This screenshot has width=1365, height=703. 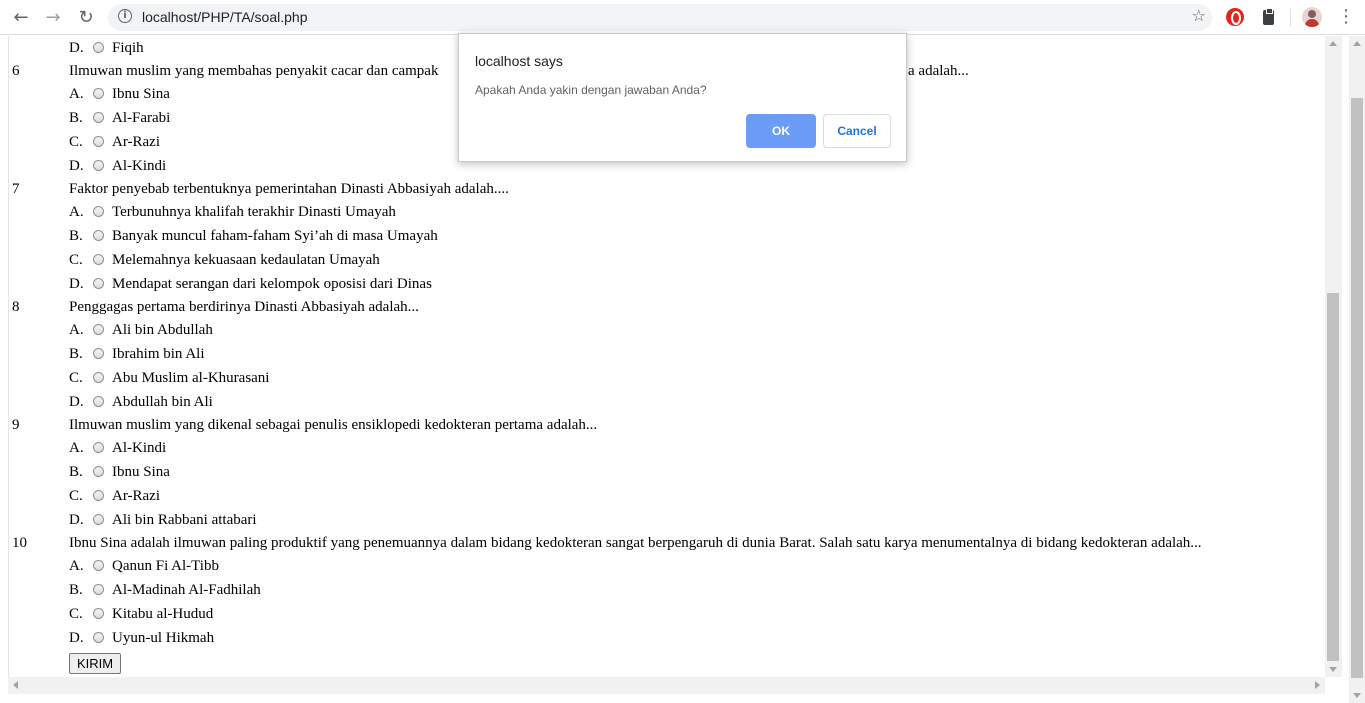 What do you see at coordinates (162, 330) in the screenshot?
I see `option-label: Ali bin Abdullah` at bounding box center [162, 330].